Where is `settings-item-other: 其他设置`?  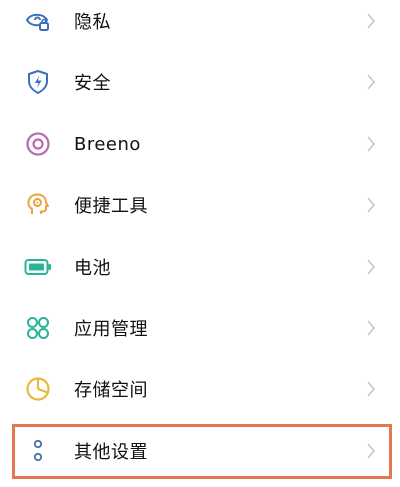
settings-item-other: 其他设置 is located at coordinates (200, 451).